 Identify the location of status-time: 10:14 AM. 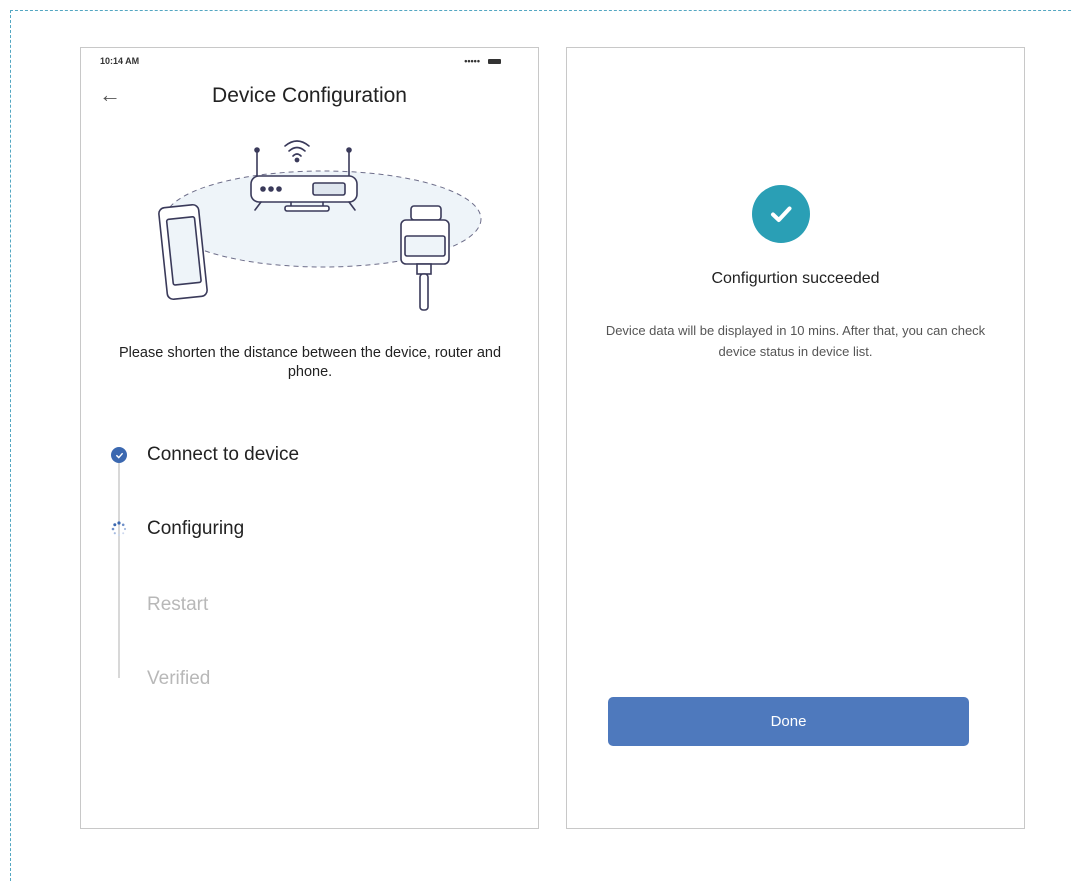
(120, 61).